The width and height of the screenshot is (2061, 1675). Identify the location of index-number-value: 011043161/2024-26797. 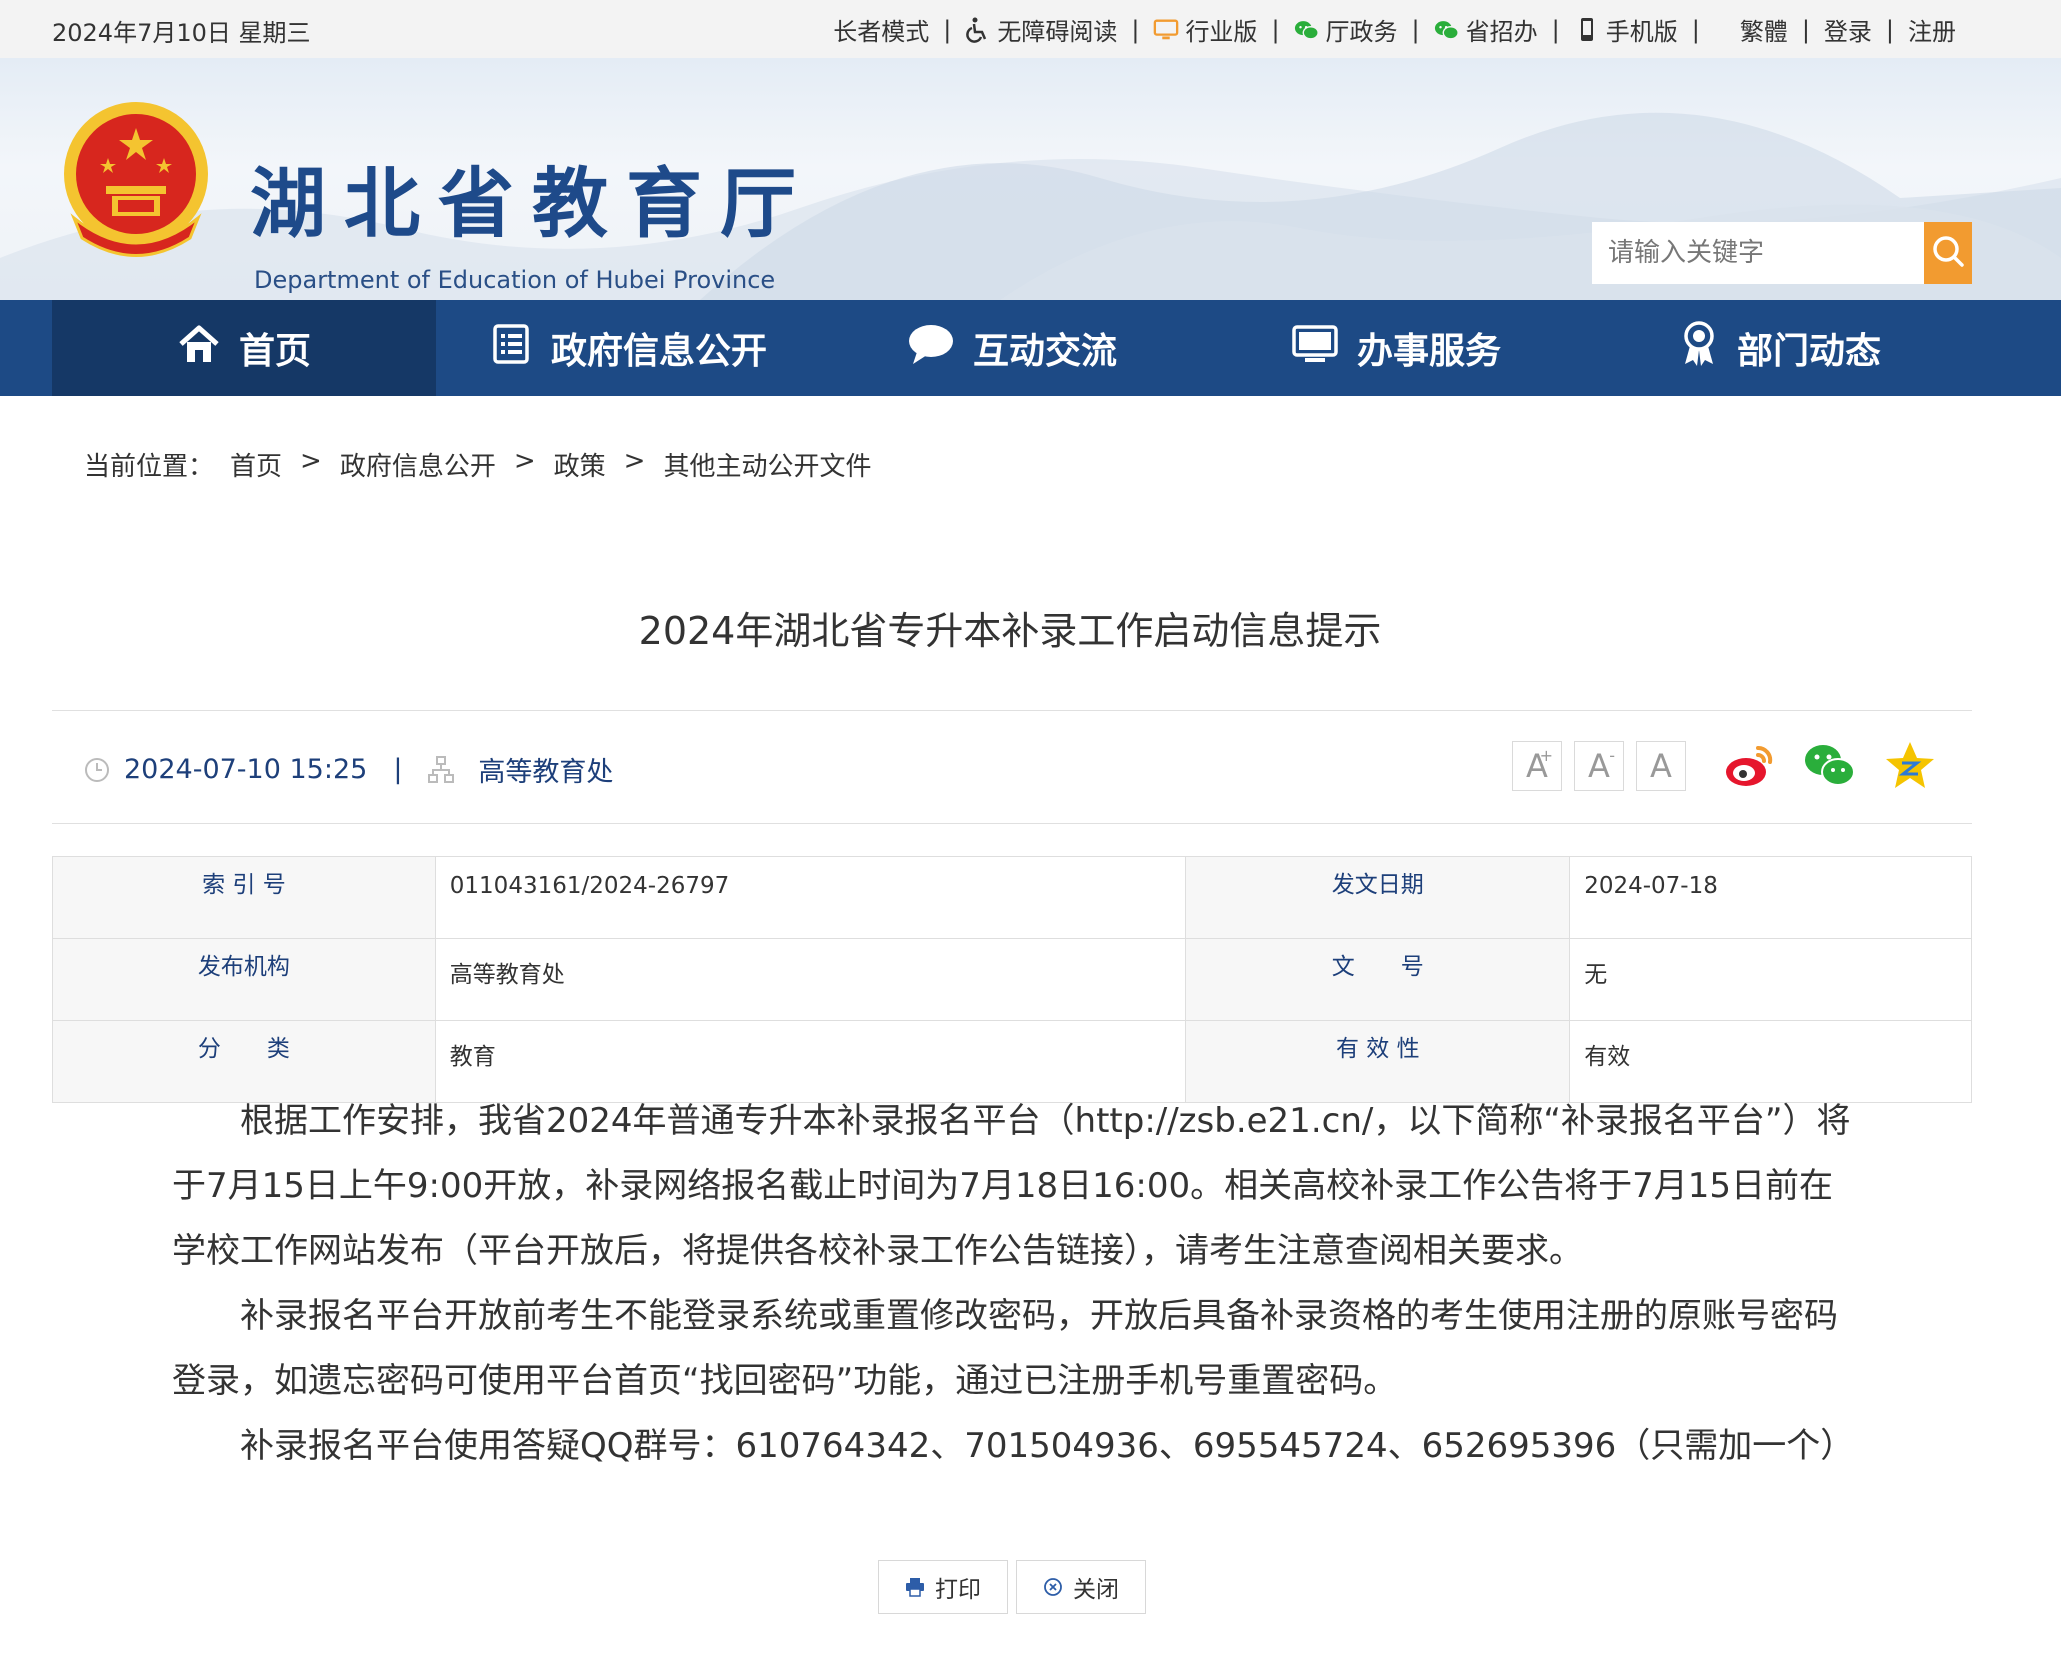
(810, 897).